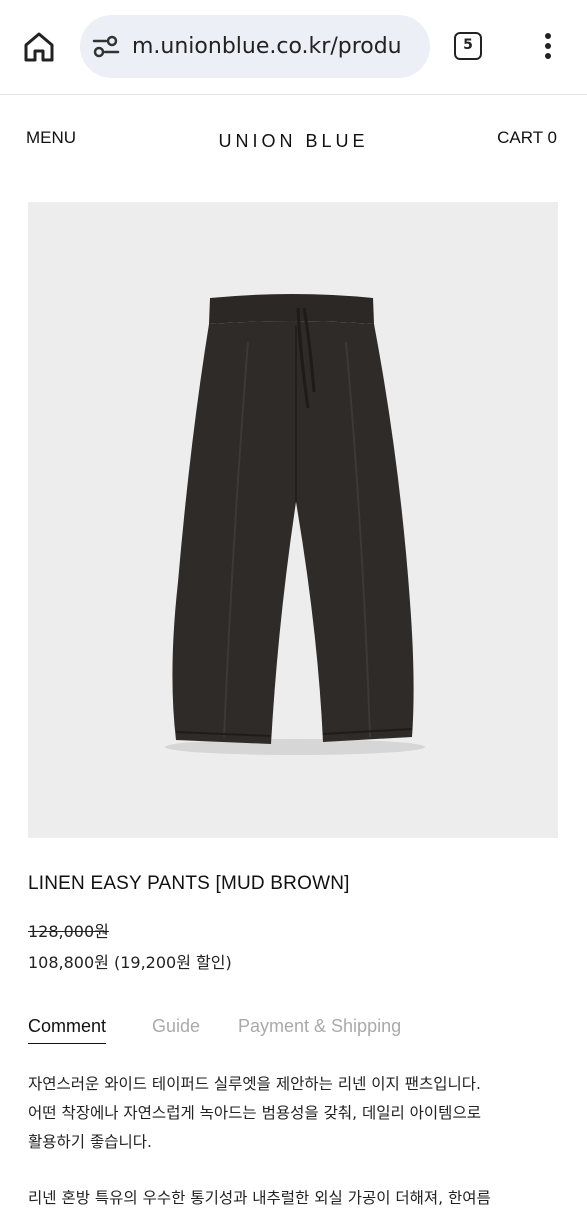  Describe the element at coordinates (254, 1113) in the screenshot. I see `description-line: 어떤 착장에나 자연스럽게 녹아드는 범용성을 갖춰, 데일리 아이템으로` at that location.